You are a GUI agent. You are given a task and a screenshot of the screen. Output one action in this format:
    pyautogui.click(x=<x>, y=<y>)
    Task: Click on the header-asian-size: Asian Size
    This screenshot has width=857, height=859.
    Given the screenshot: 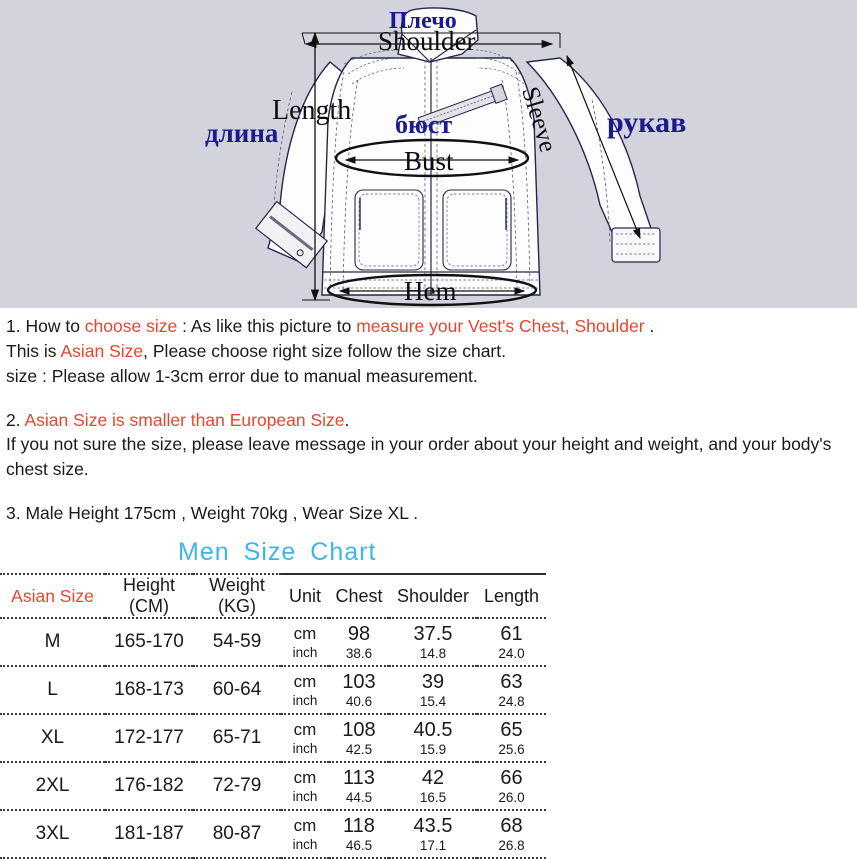 What is the action you would take?
    pyautogui.click(x=52, y=595)
    